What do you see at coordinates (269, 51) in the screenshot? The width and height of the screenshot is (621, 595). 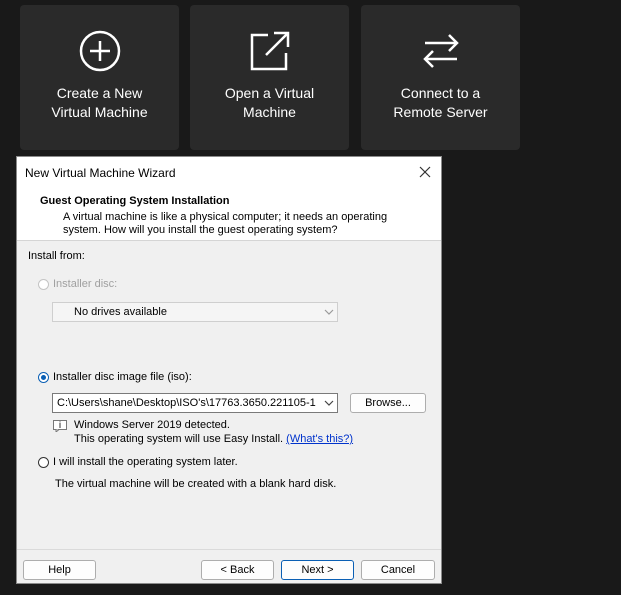 I see `open-external-icon` at bounding box center [269, 51].